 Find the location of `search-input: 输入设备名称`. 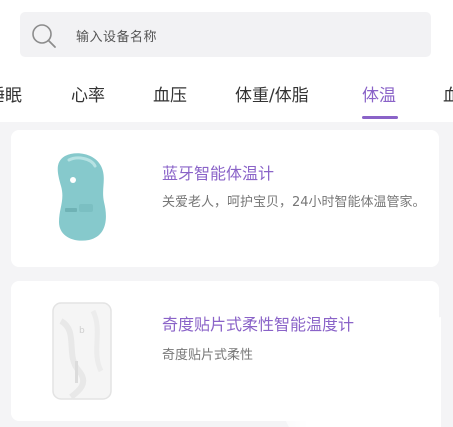

search-input: 输入设备名称 is located at coordinates (116, 35).